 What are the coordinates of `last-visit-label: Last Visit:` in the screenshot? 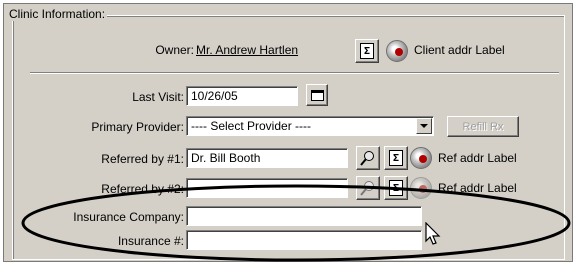 It's located at (158, 97).